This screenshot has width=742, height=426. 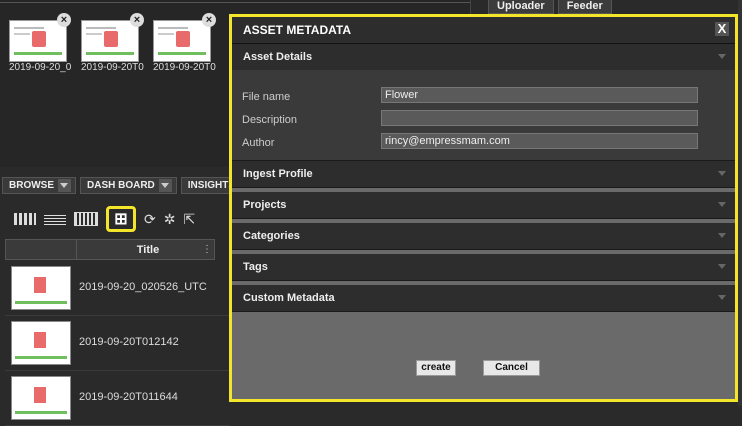 What do you see at coordinates (129, 342) in the screenshot?
I see `row-title: 2019-09-20T012142` at bounding box center [129, 342].